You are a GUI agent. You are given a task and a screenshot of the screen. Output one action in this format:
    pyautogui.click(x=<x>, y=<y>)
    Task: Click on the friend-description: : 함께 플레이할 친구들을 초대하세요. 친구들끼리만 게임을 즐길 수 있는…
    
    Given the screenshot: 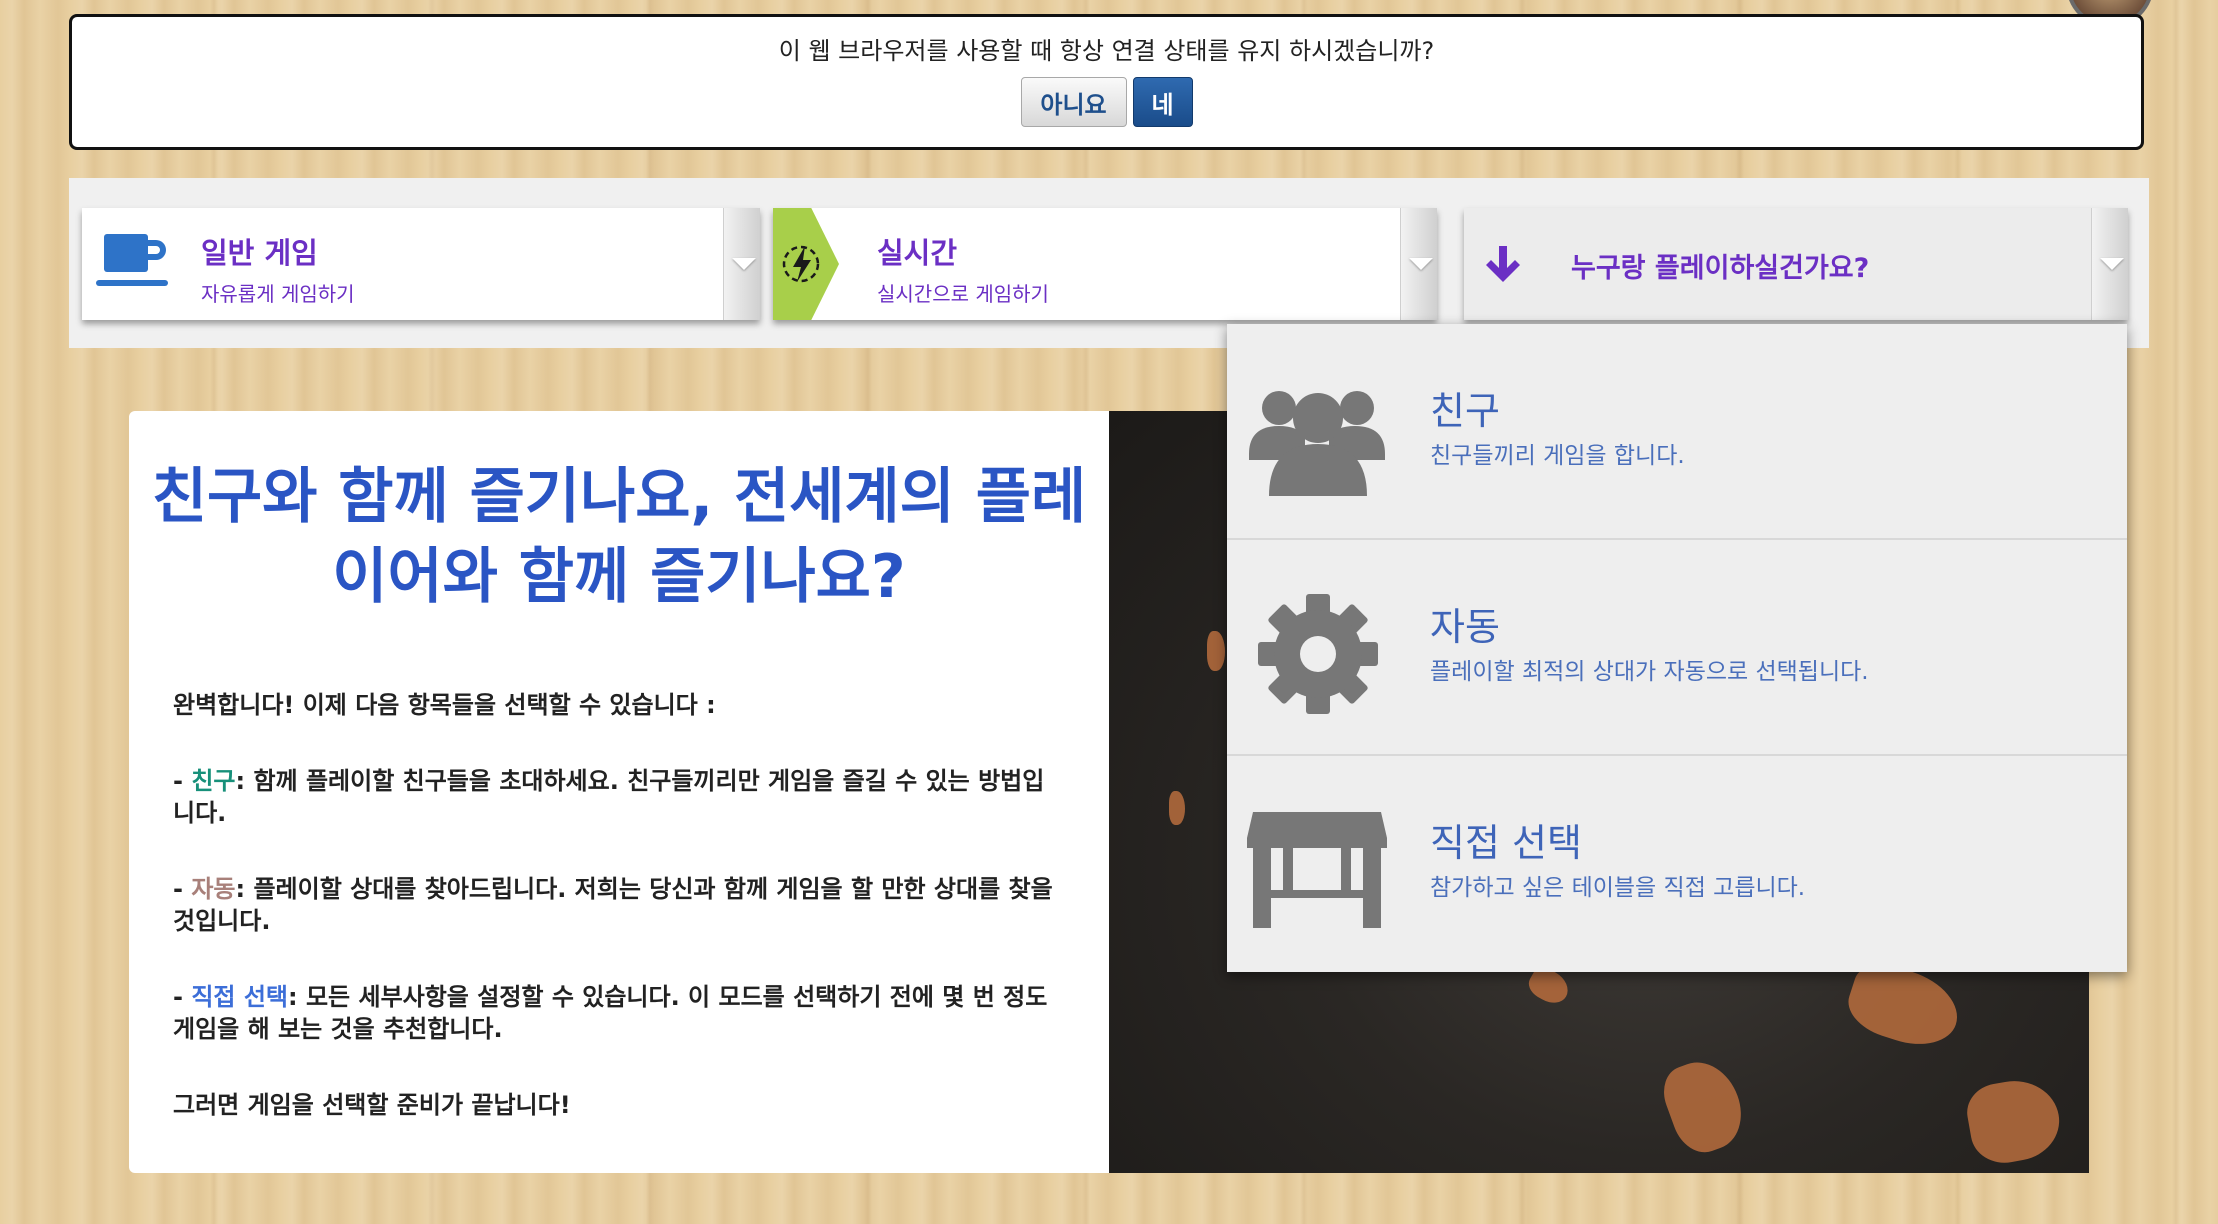 What is the action you would take?
    pyautogui.click(x=609, y=797)
    